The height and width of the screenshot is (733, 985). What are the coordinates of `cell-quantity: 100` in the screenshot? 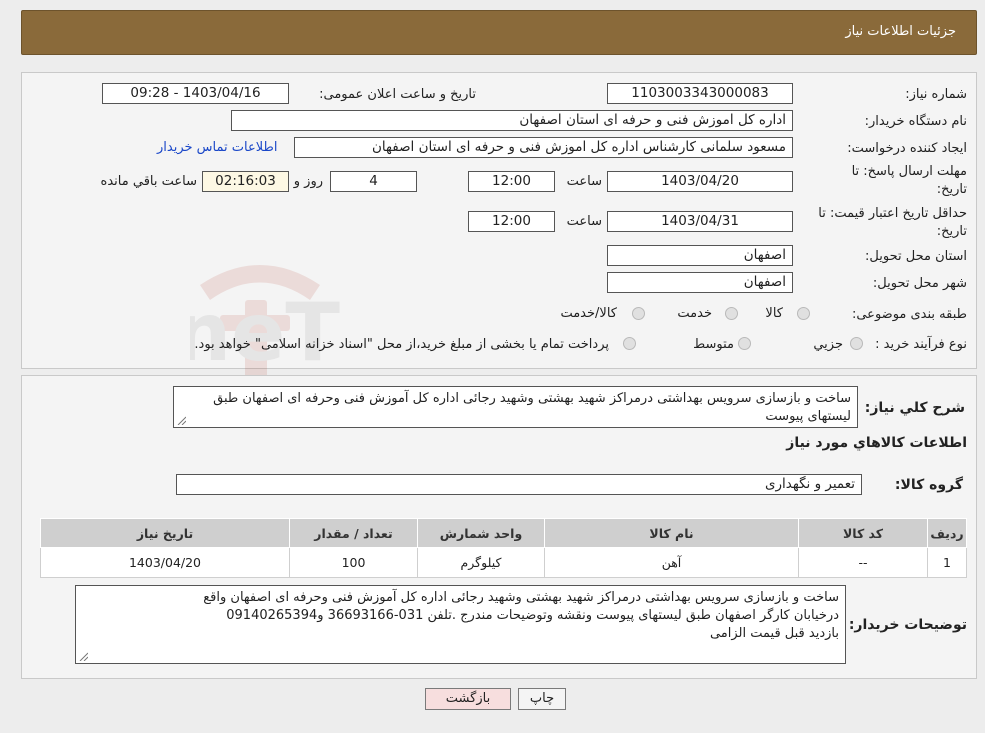 It's located at (353, 562).